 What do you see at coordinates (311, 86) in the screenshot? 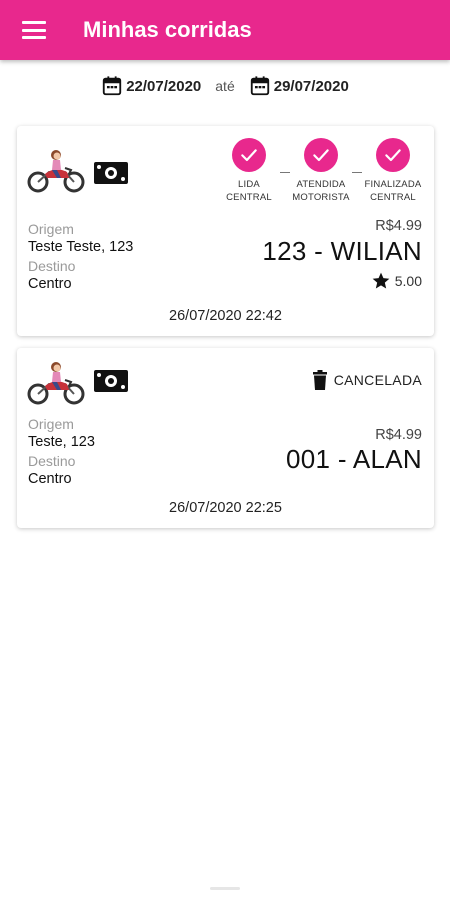
I see `end-date: 29/07/2020` at bounding box center [311, 86].